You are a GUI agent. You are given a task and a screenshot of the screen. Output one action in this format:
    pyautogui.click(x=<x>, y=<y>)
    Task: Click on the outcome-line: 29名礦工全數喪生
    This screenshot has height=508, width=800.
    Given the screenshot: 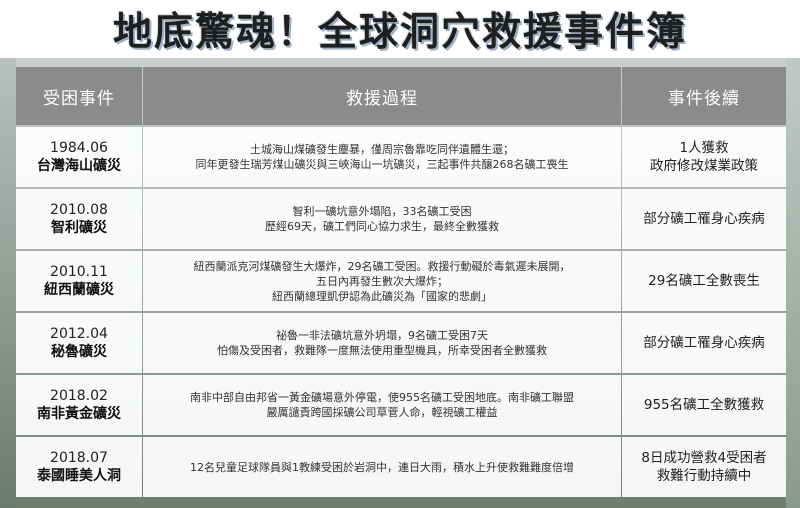 What is the action you would take?
    pyautogui.click(x=704, y=281)
    